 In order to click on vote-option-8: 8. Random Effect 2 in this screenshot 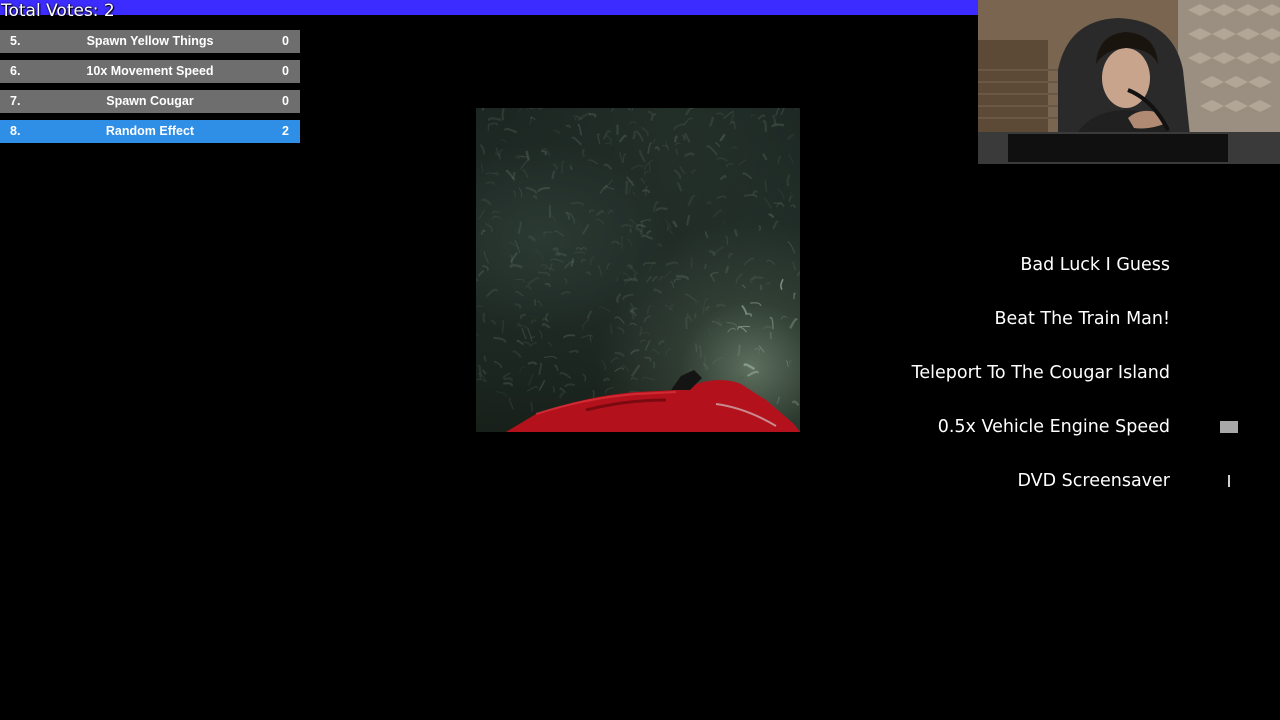, I will do `click(150, 131)`.